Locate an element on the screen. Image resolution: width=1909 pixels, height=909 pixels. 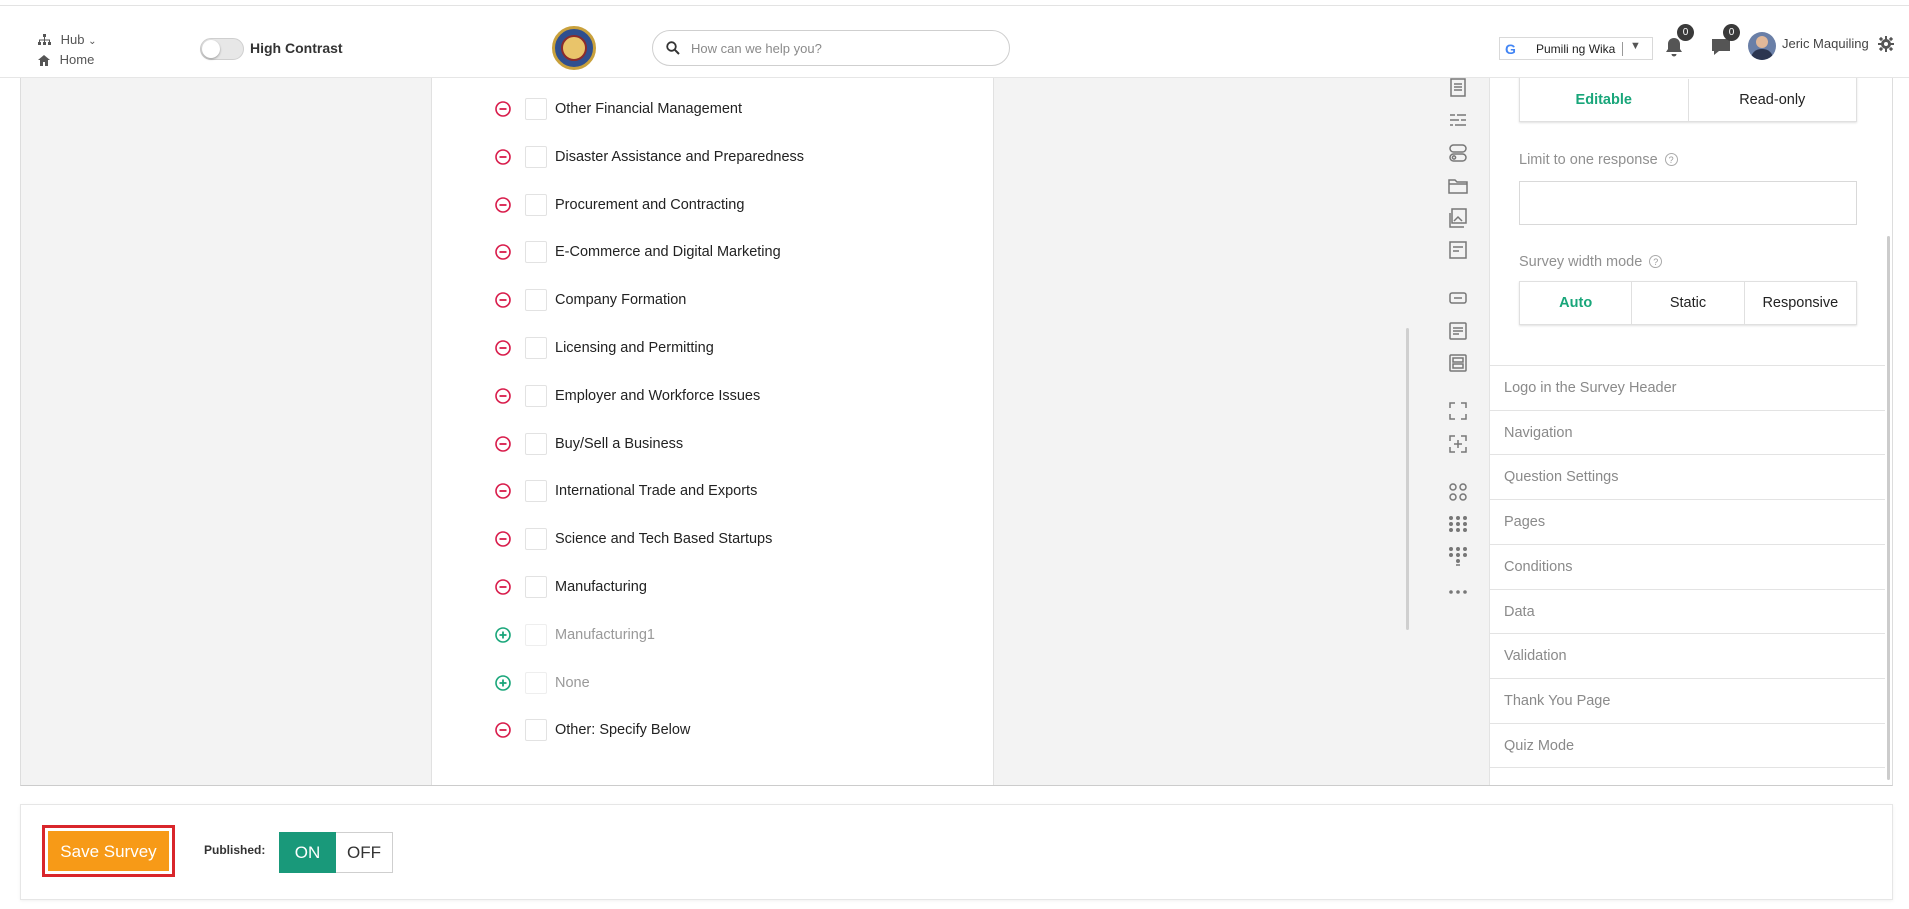
notifications-count-badge: 0 is located at coordinates (1685, 32).